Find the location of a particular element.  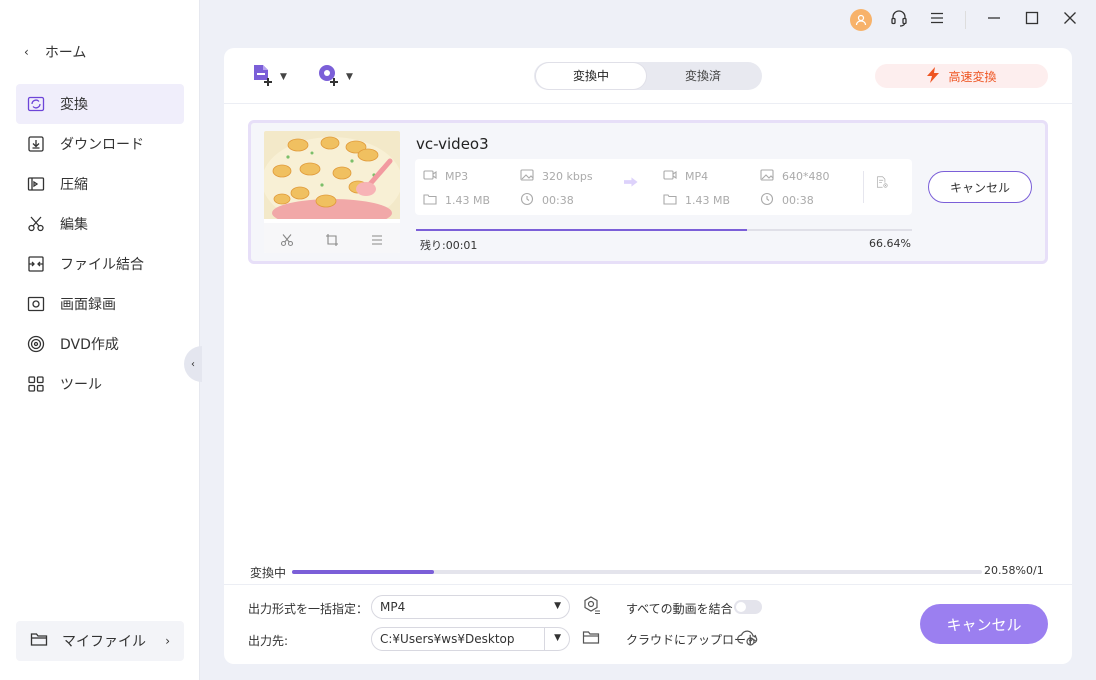

title-bar-divider is located at coordinates (965, 20).